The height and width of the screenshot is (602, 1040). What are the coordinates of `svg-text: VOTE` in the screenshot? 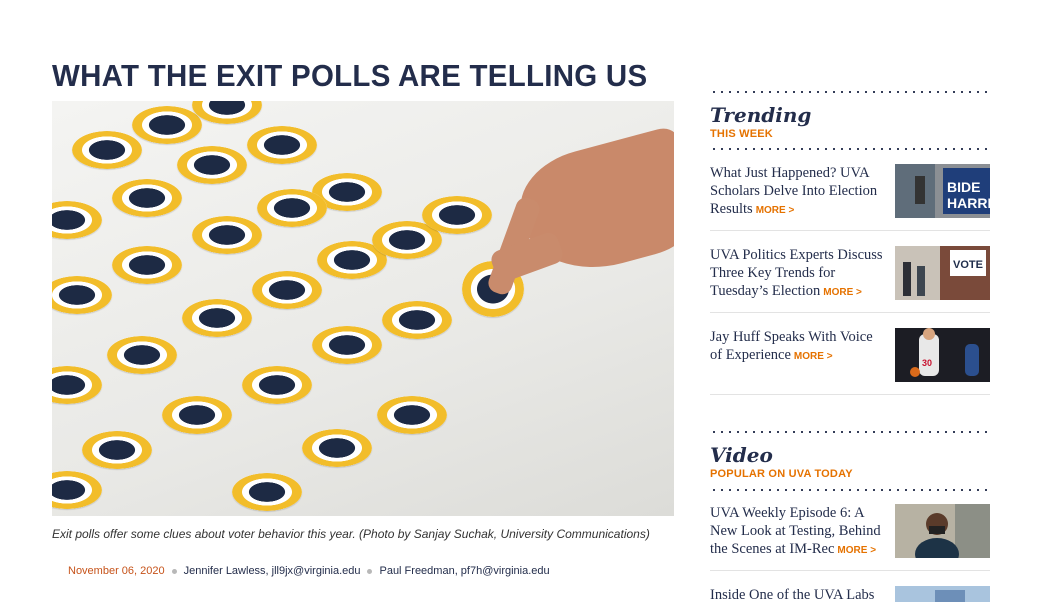 It's located at (968, 265).